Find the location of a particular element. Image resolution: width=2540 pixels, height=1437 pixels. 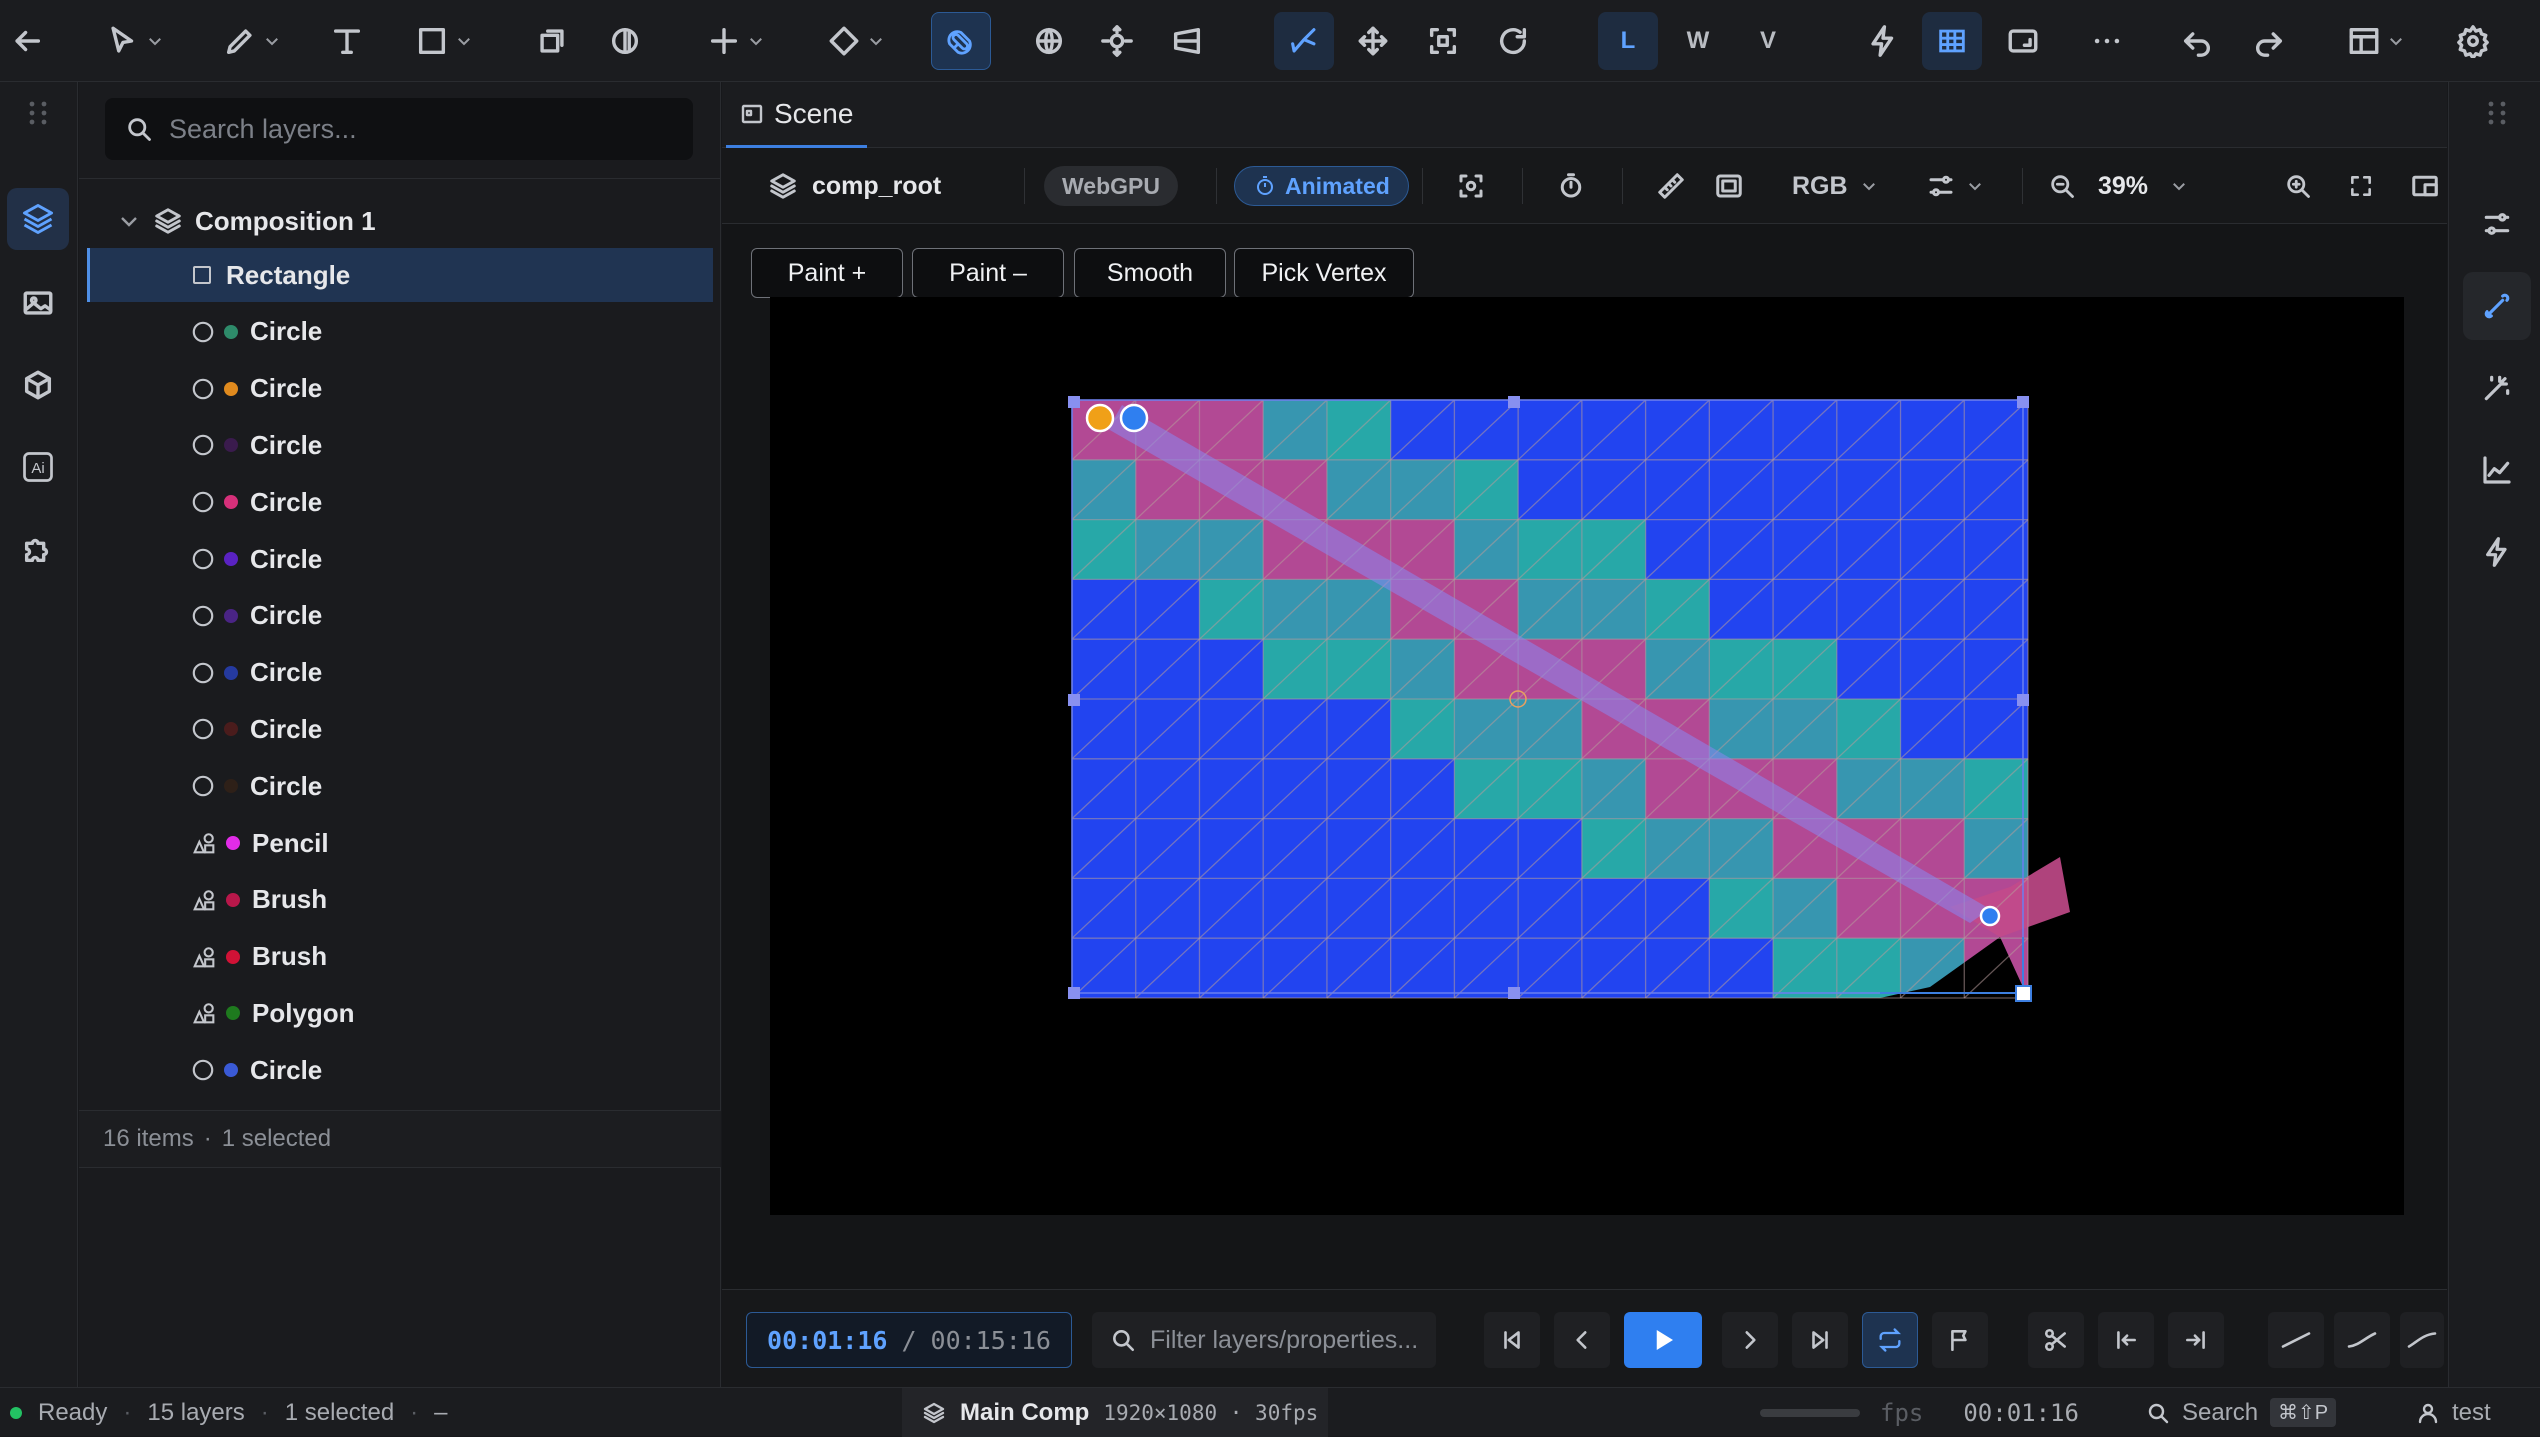

mask-button is located at coordinates (625, 41).